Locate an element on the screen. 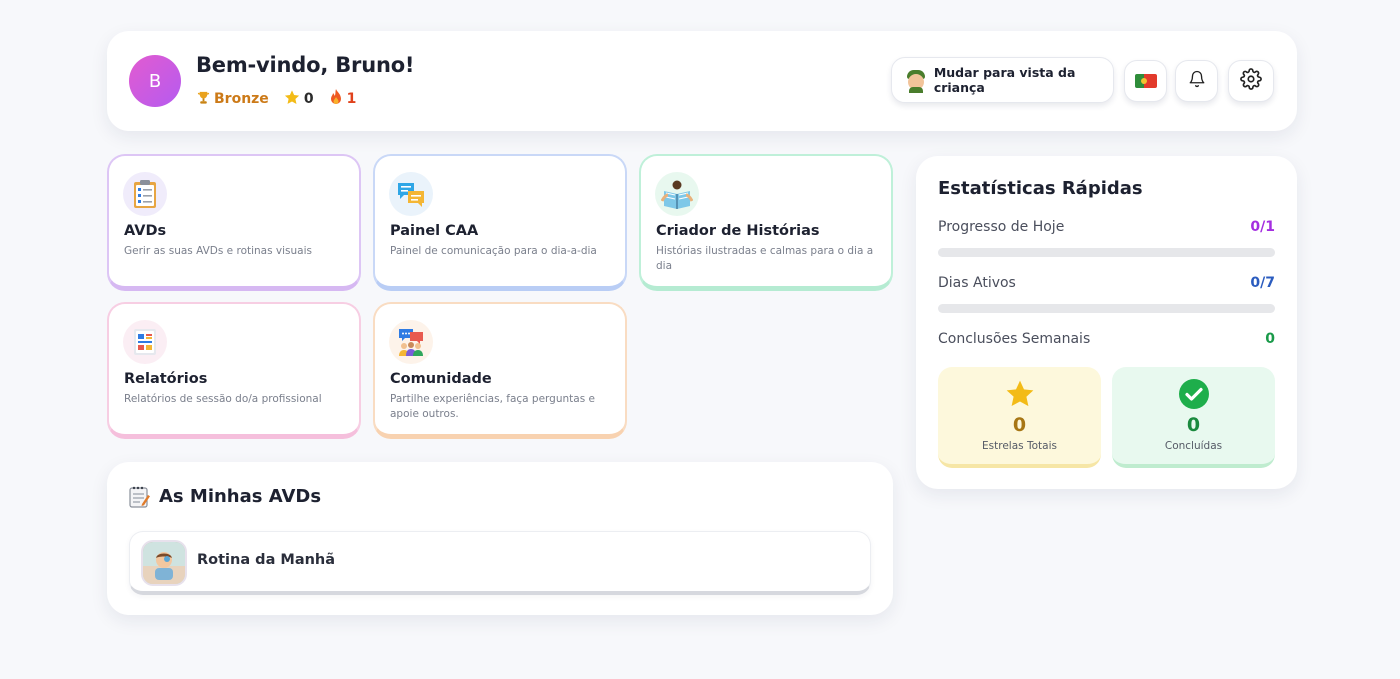  report-icon is located at coordinates (145, 342).